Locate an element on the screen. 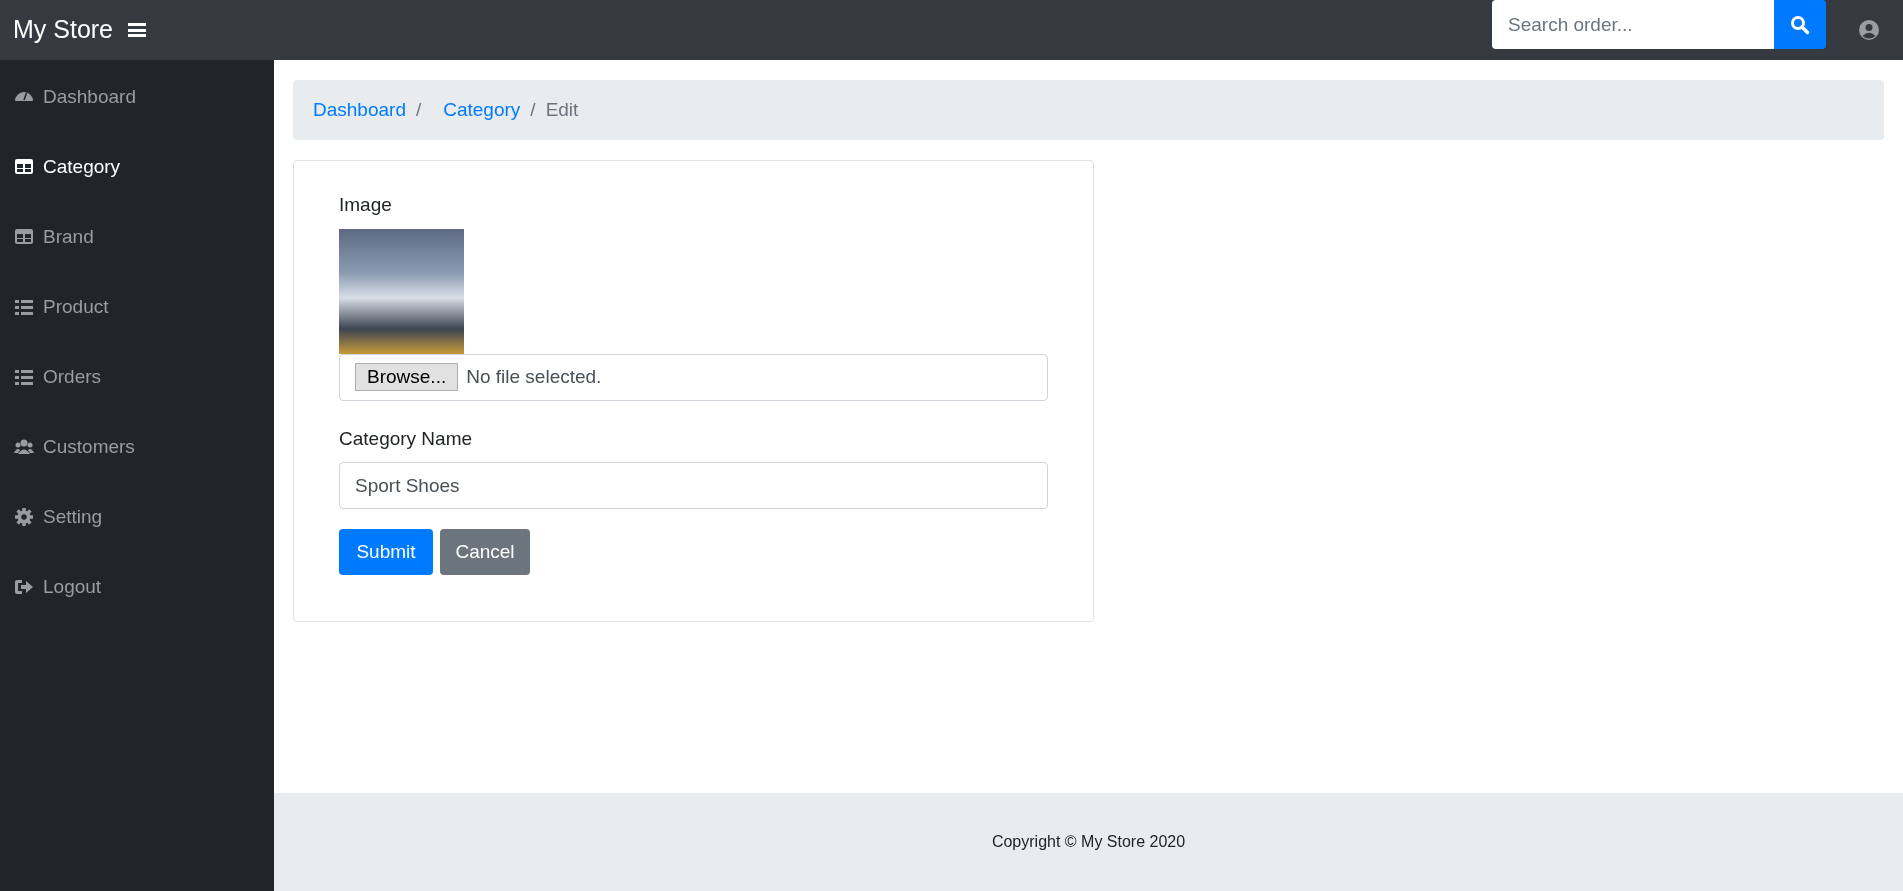 This screenshot has width=1903, height=891. breadcrumb-link: Category is located at coordinates (482, 110).